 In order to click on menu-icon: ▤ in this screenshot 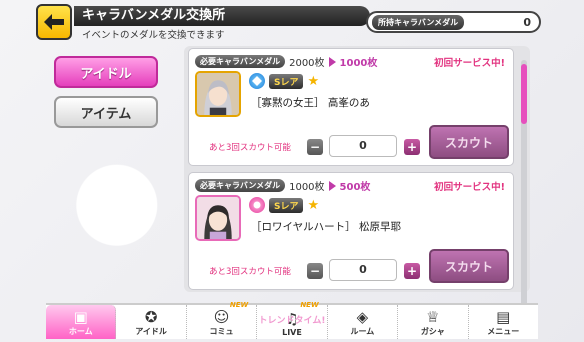, I will do `click(503, 317)`.